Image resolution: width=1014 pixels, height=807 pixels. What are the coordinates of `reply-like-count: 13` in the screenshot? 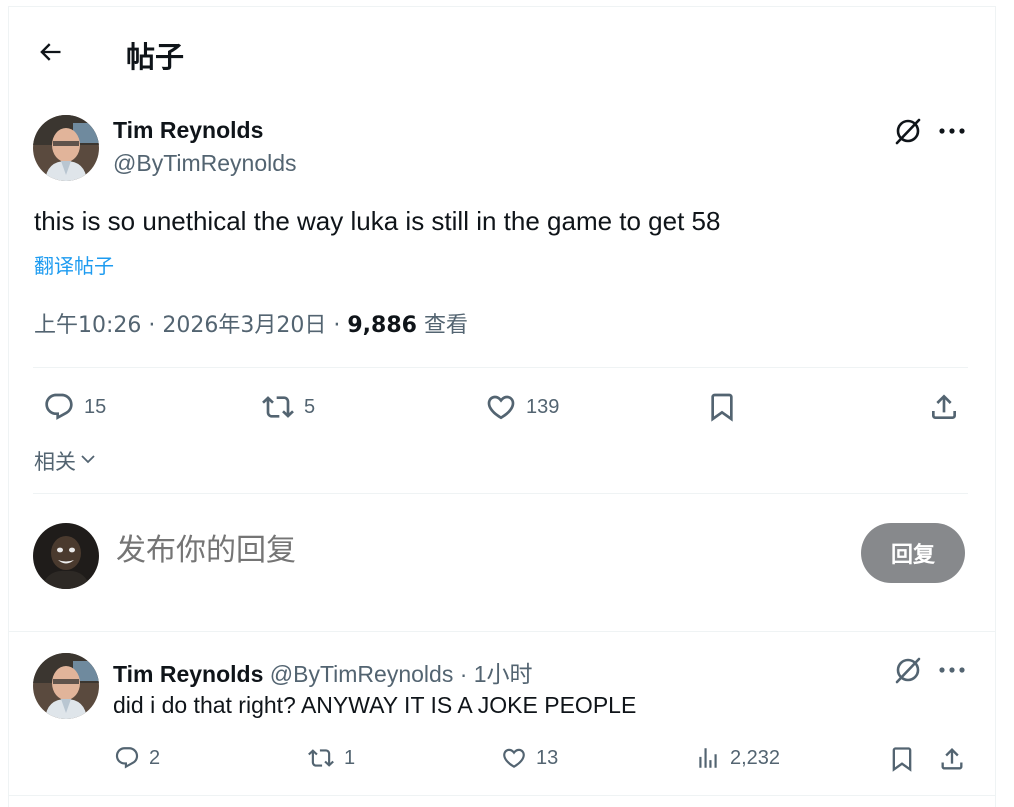 It's located at (547, 757).